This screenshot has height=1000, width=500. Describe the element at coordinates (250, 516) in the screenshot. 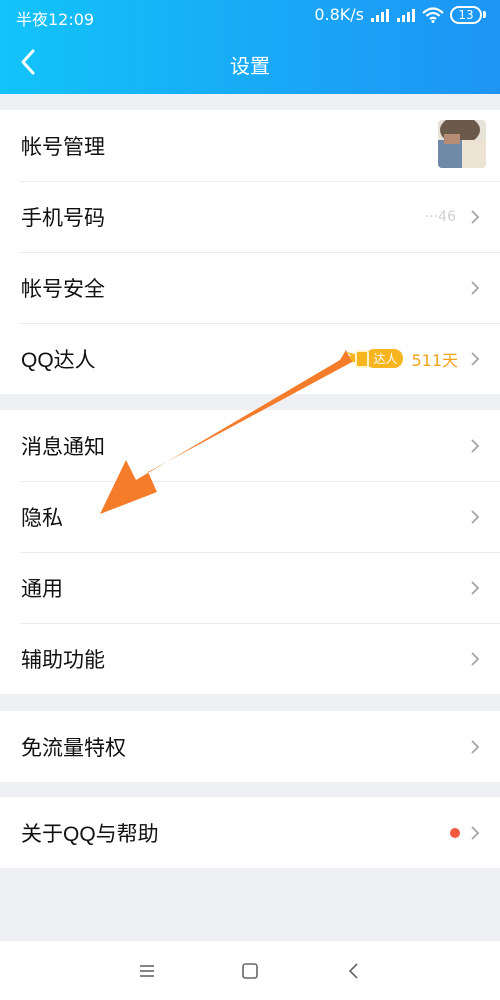

I see `row-privacy: 隐私` at that location.